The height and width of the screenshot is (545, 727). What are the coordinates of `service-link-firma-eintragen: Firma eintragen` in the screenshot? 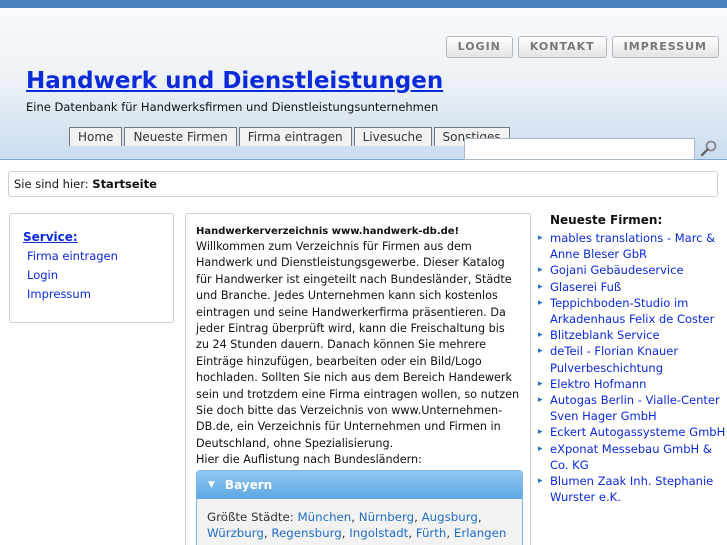 It's located at (100, 256).